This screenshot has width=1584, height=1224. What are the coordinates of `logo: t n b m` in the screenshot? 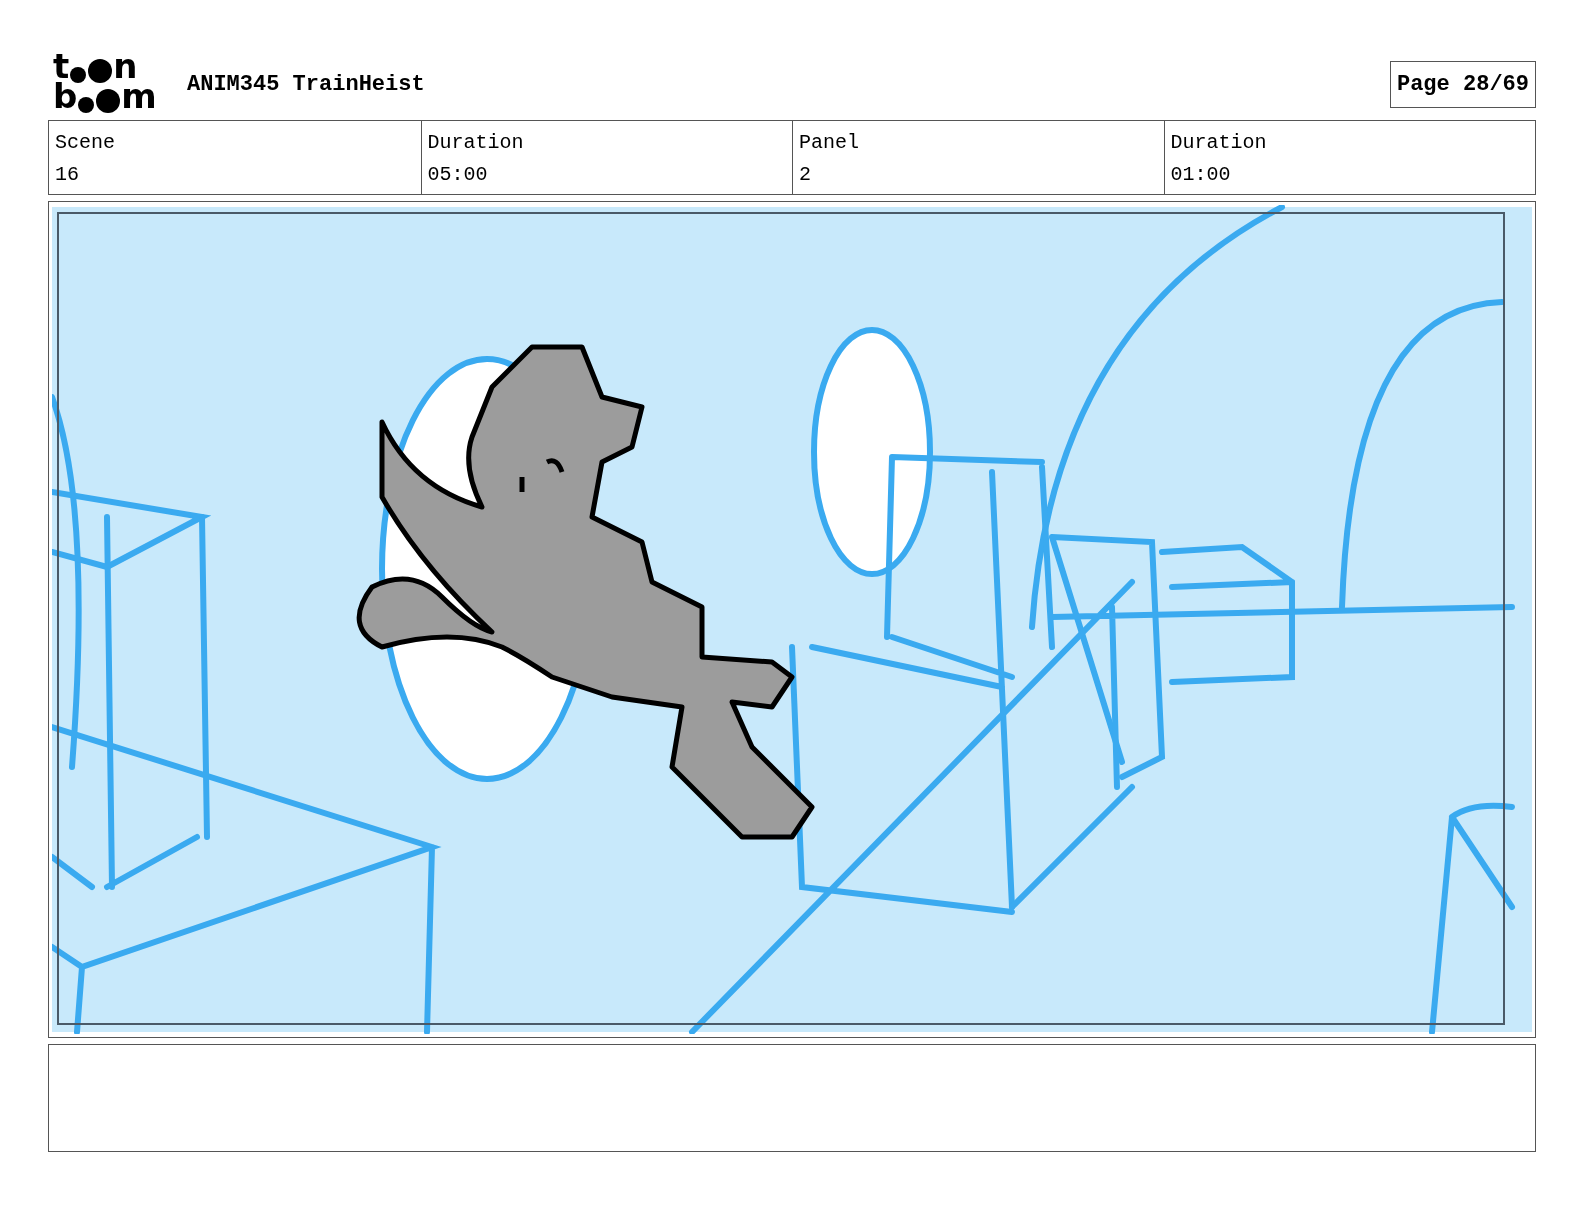 It's located at (105, 84).